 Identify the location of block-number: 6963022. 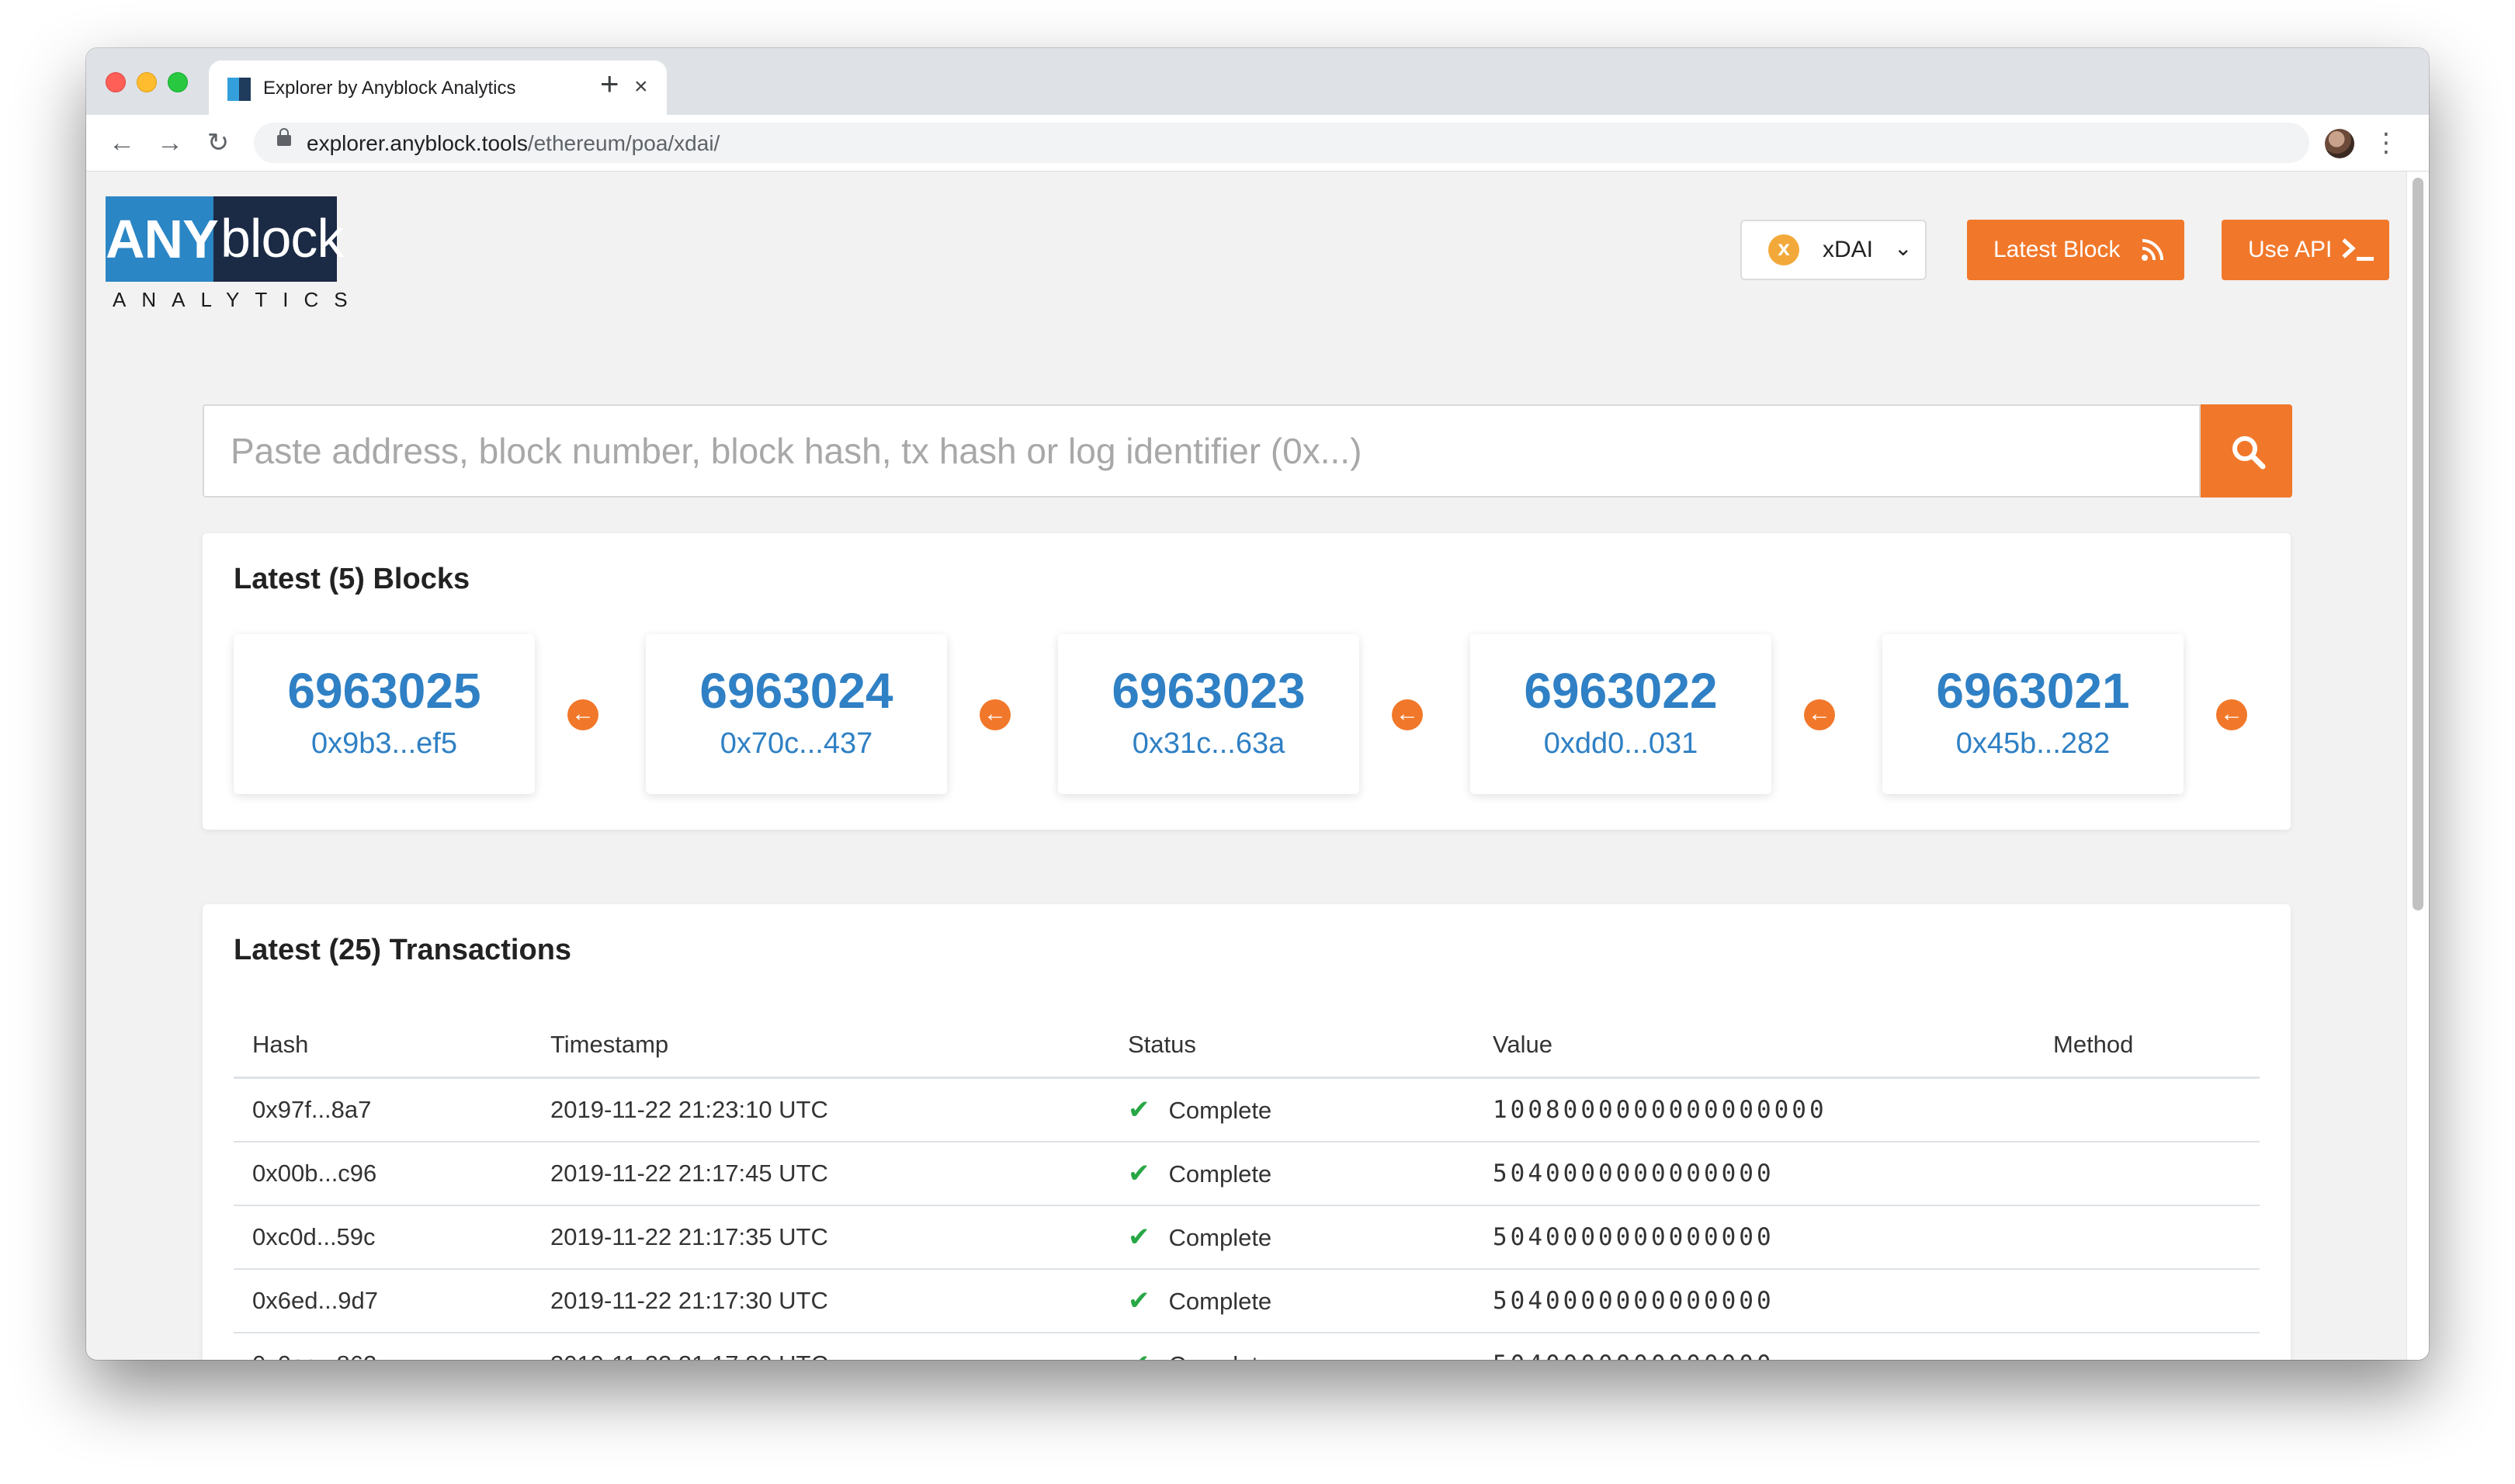
(1620, 690).